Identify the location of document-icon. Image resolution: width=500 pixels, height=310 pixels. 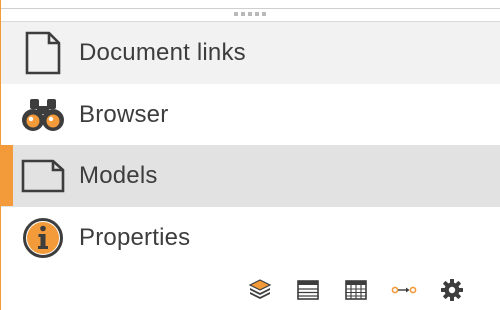
(43, 53).